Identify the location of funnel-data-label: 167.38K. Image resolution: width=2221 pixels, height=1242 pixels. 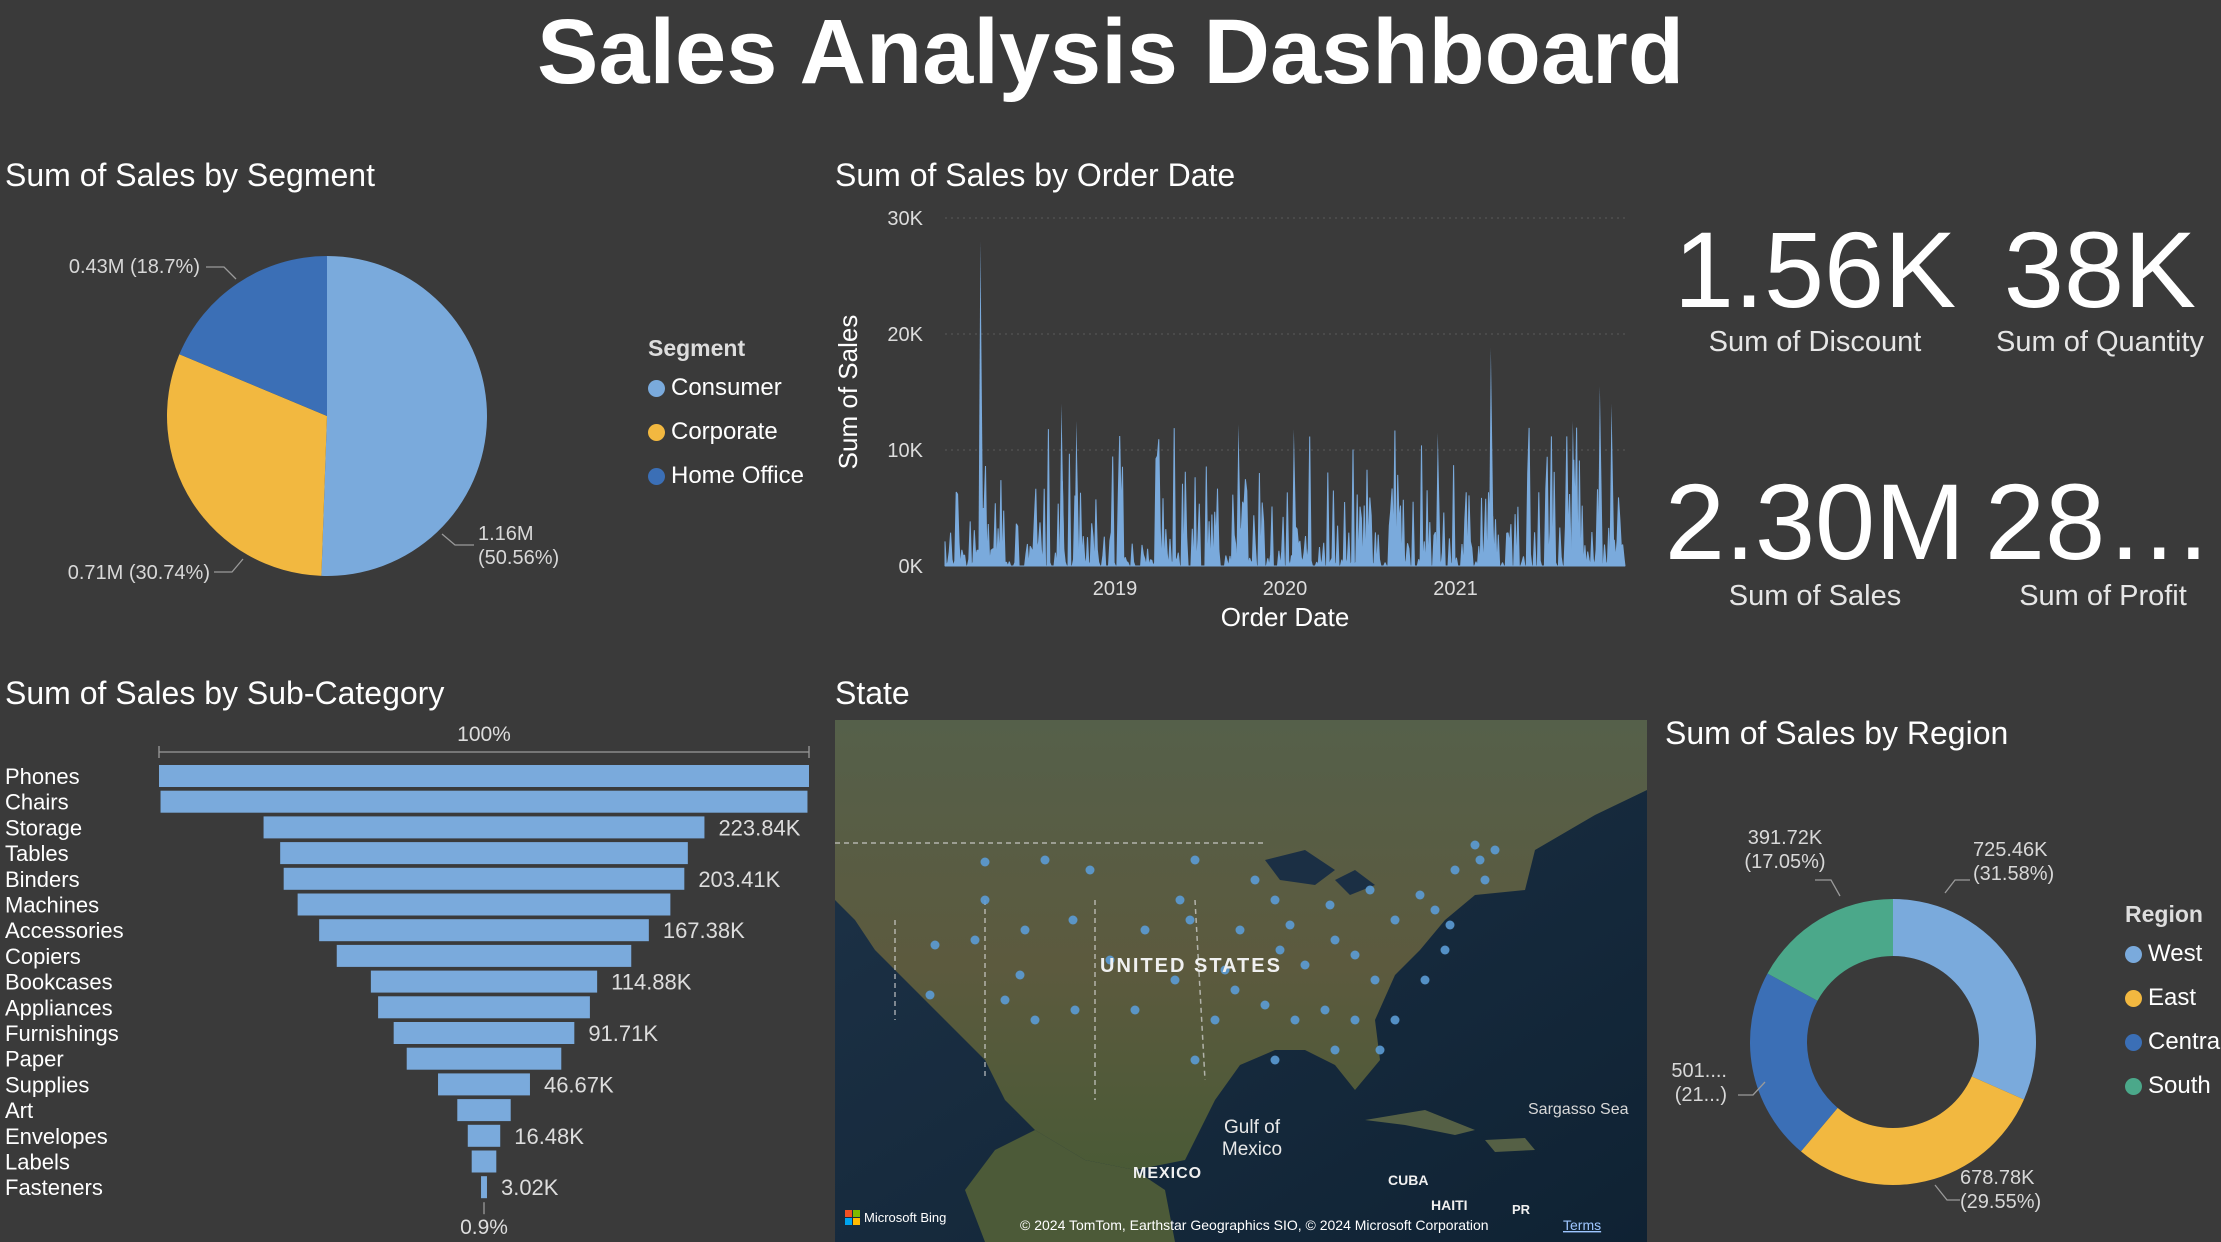
(704, 930).